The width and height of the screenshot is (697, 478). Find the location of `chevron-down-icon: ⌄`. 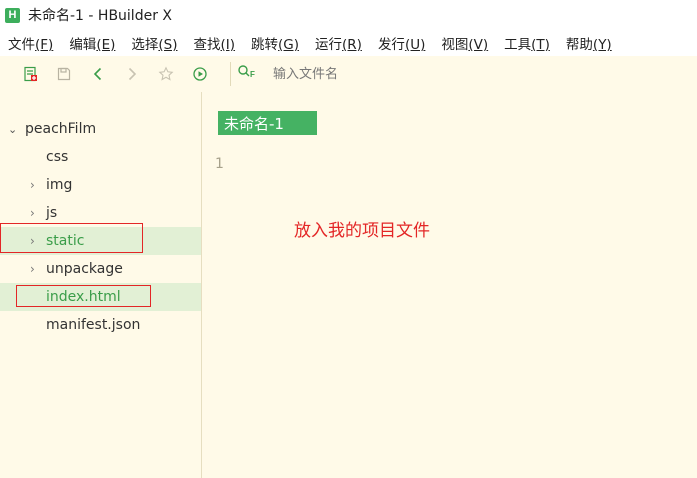

chevron-down-icon: ⌄ is located at coordinates (14, 129).